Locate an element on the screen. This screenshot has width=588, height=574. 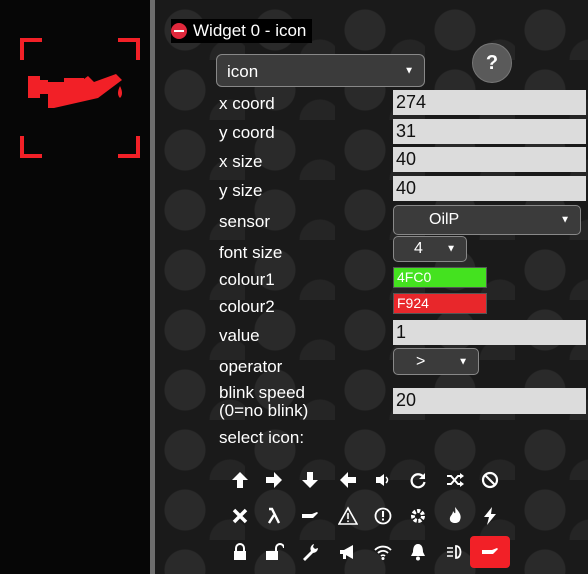
y-size-label: y size is located at coordinates (241, 190).